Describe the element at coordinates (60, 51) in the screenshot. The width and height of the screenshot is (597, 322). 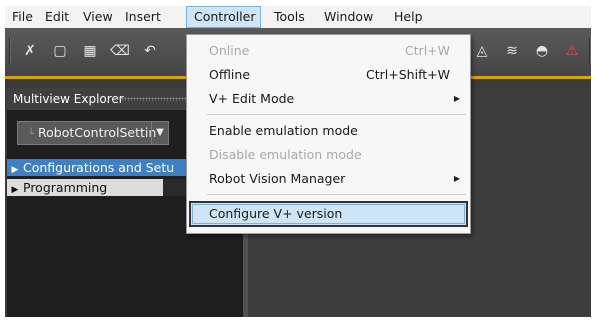
I see `copy-icon: ▢` at that location.